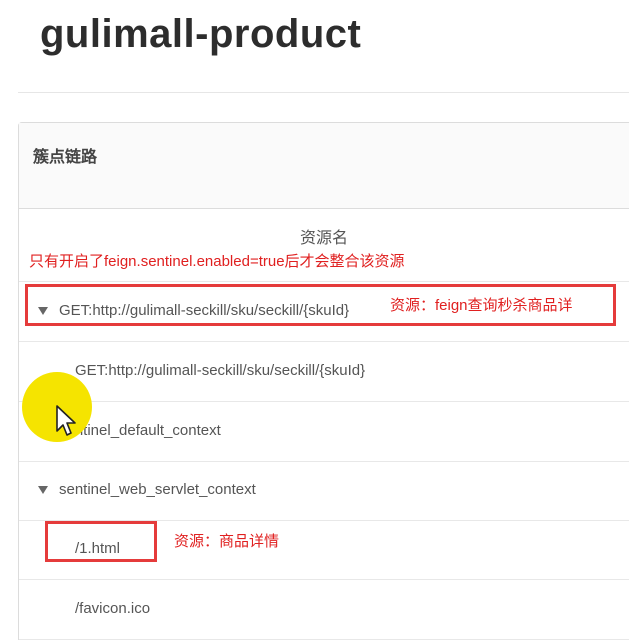 The width and height of the screenshot is (629, 640). What do you see at coordinates (201, 34) in the screenshot?
I see `app-title: gulimall-product` at bounding box center [201, 34].